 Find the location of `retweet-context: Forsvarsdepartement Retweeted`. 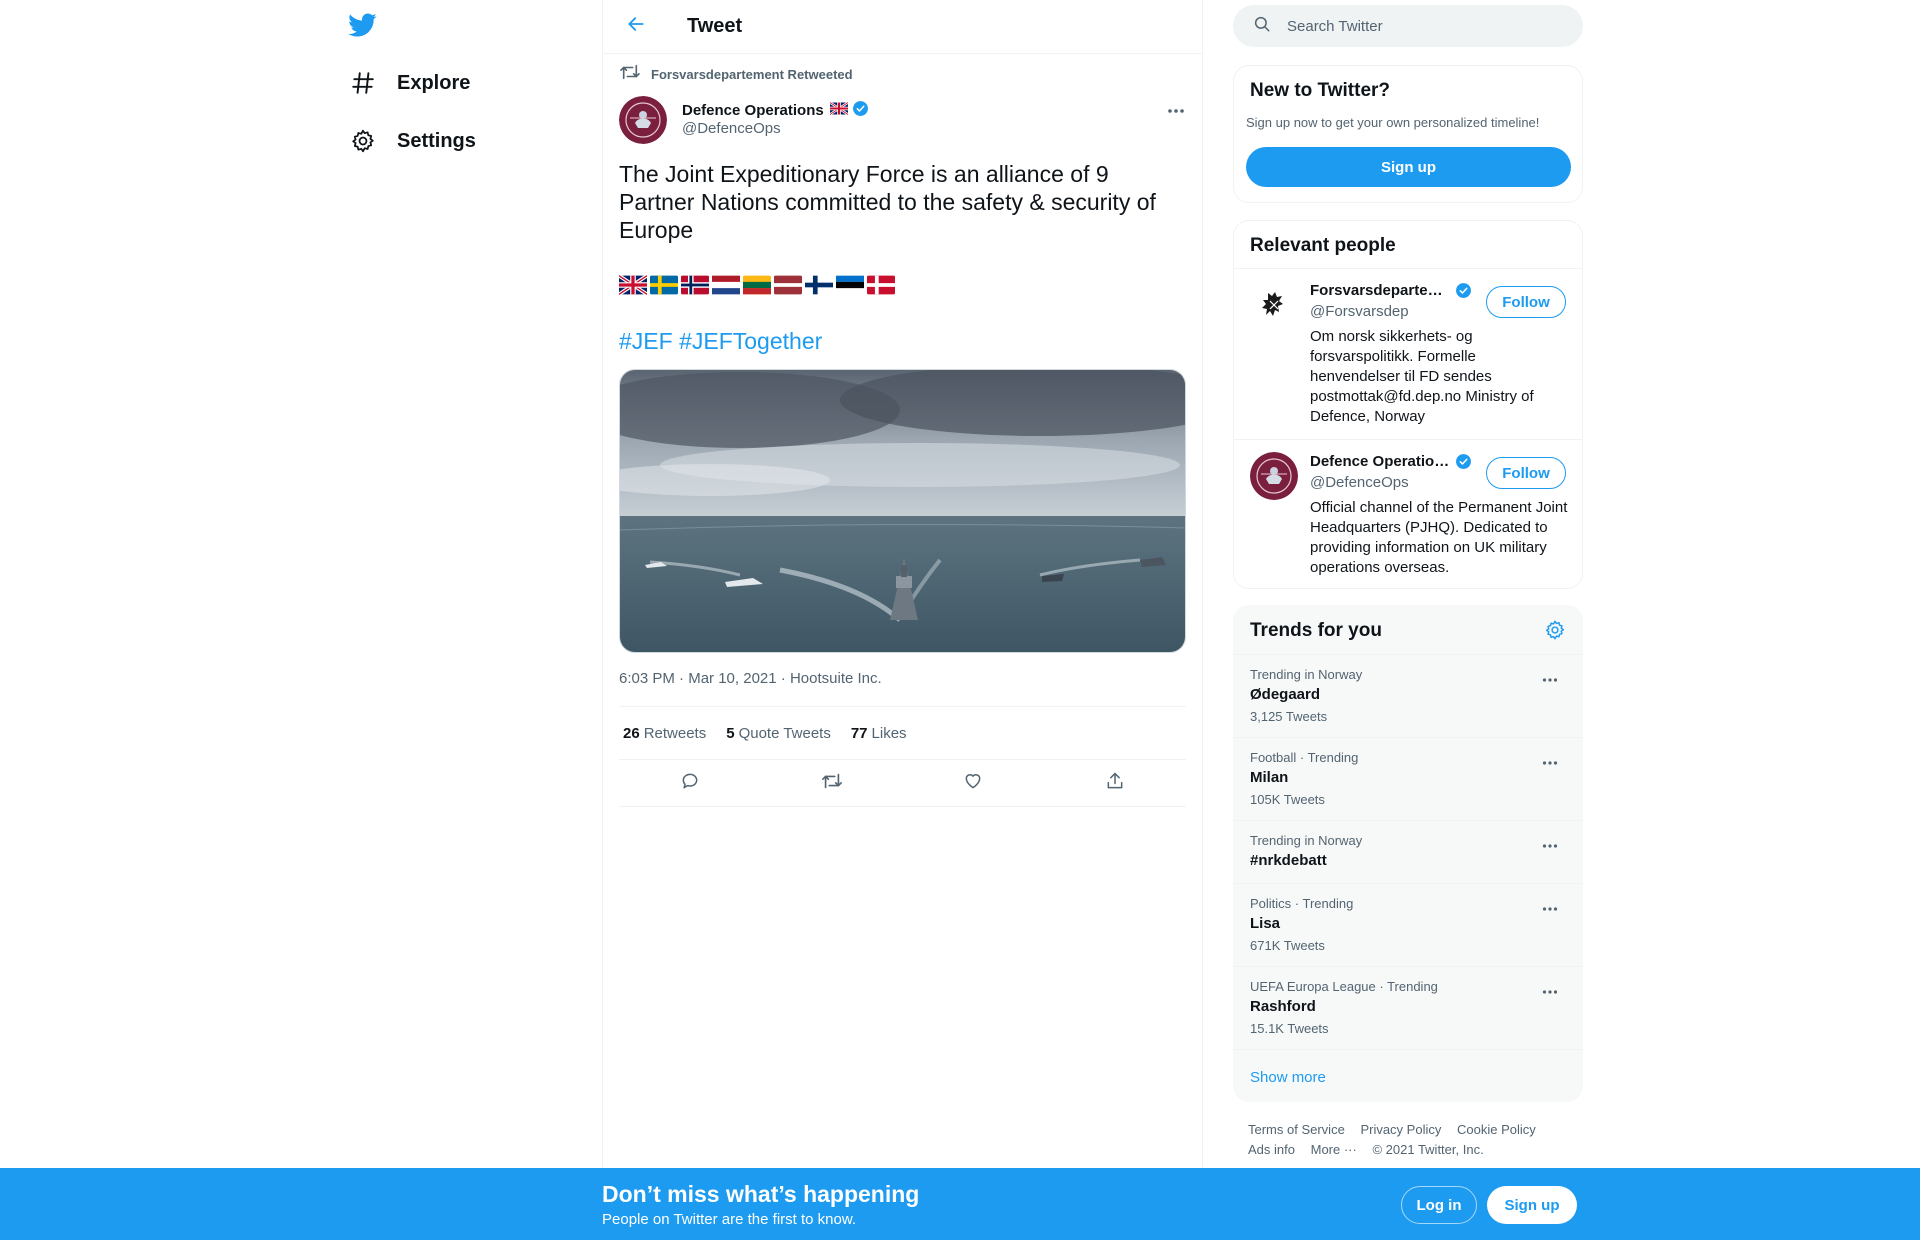

retweet-context: Forsvarsdepartement Retweeted is located at coordinates (736, 74).